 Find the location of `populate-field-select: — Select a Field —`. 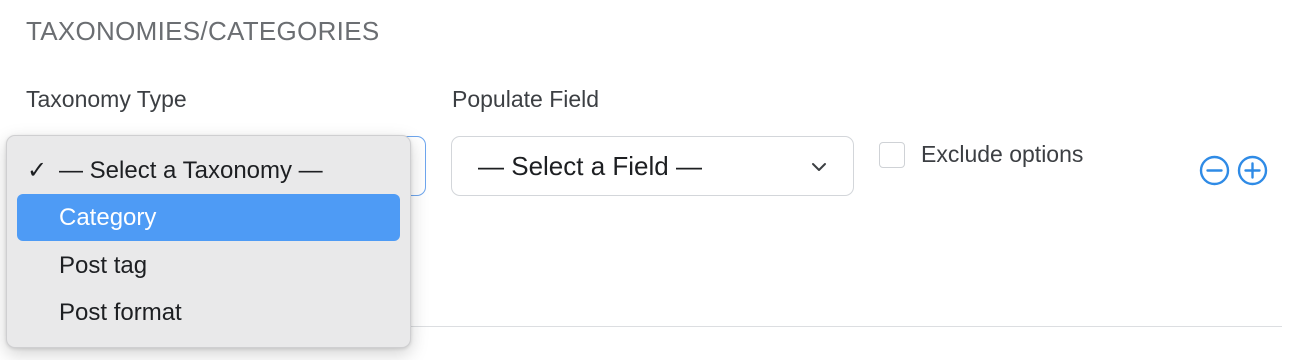

populate-field-select: — Select a Field — is located at coordinates (652, 166).